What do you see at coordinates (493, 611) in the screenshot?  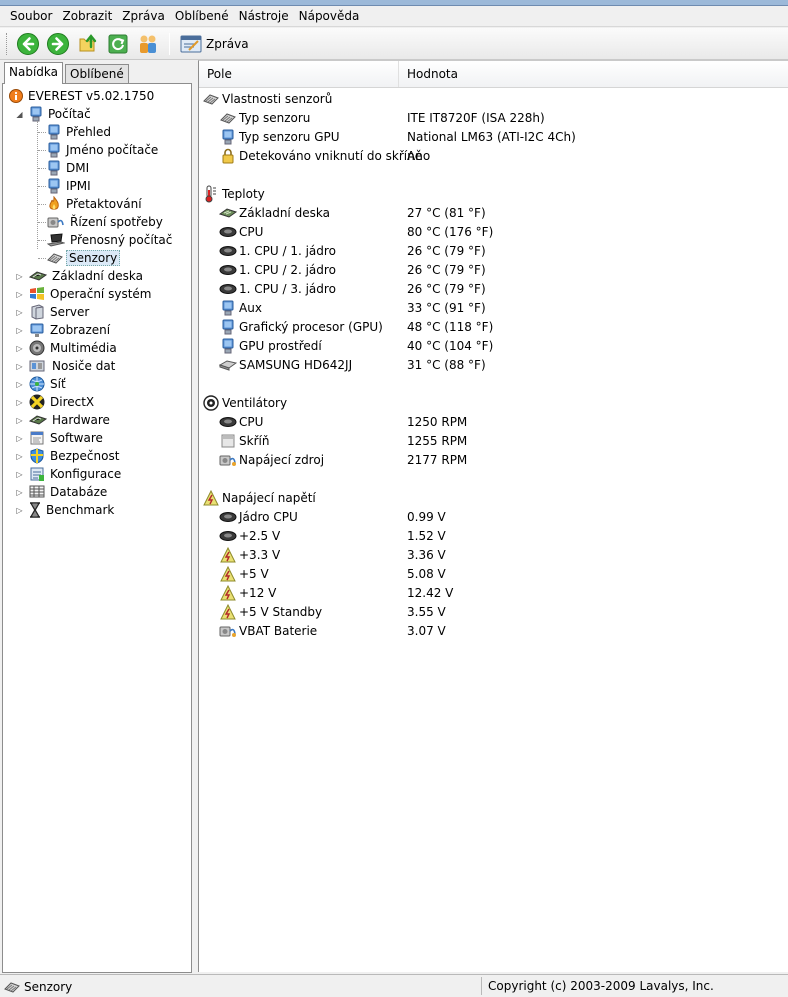 I see `sensor-row: +5 V Standby 3.55 V` at bounding box center [493, 611].